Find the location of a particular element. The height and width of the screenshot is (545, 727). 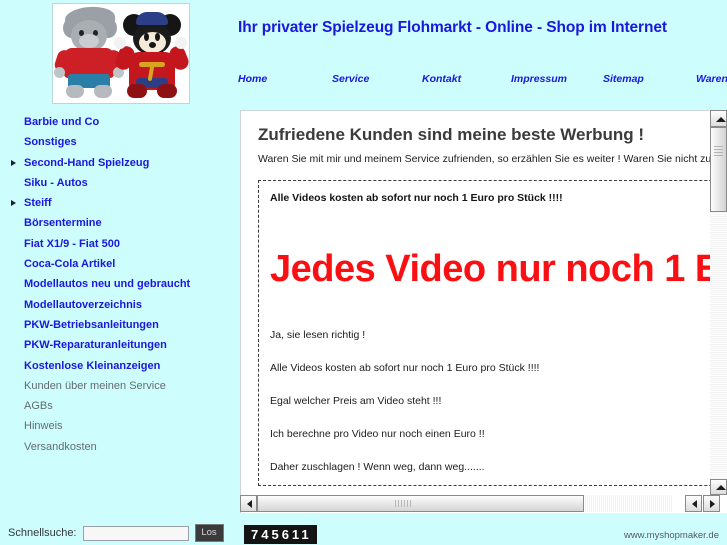

sidebar-item-label: Barbie und Co is located at coordinates (62, 122).